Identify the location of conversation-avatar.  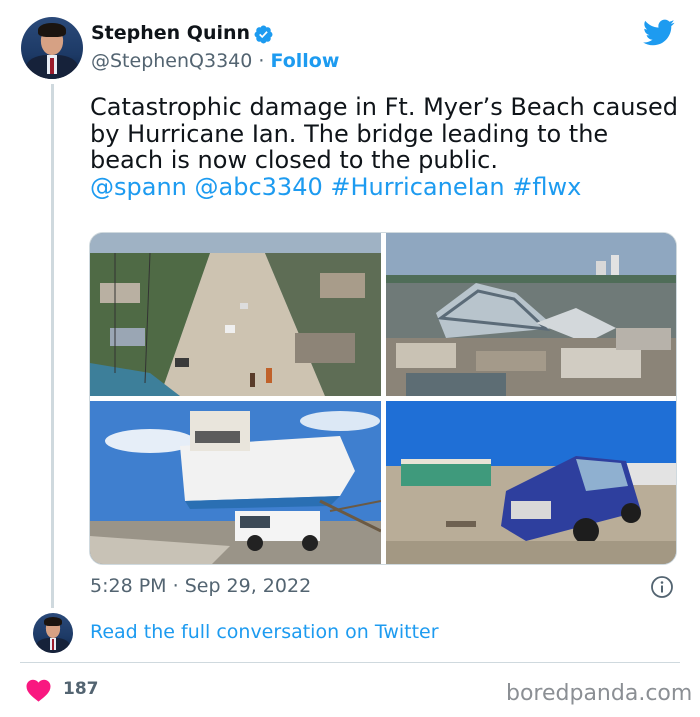
(53, 633).